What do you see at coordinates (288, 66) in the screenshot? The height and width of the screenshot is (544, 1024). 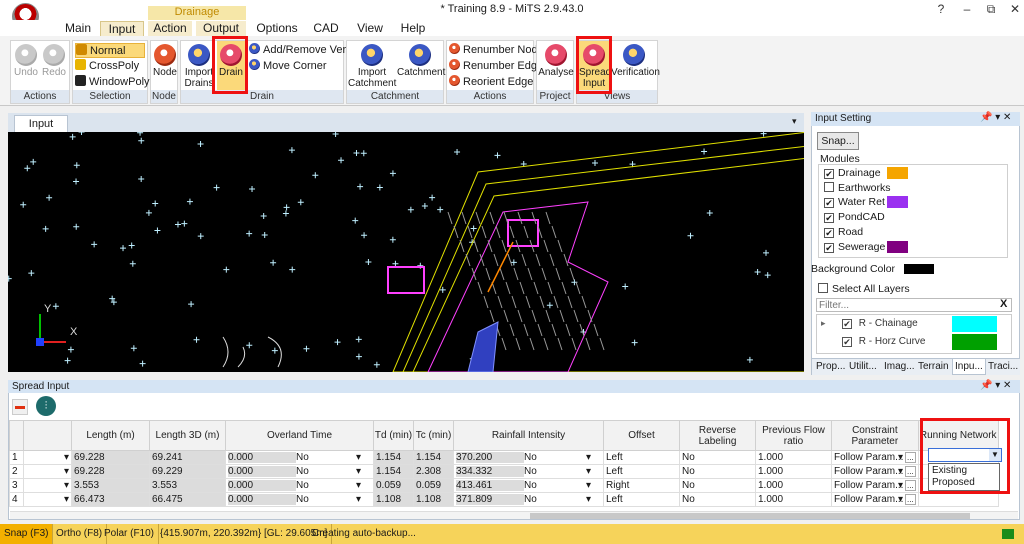 I see `move-corner-button: Move Corner` at bounding box center [288, 66].